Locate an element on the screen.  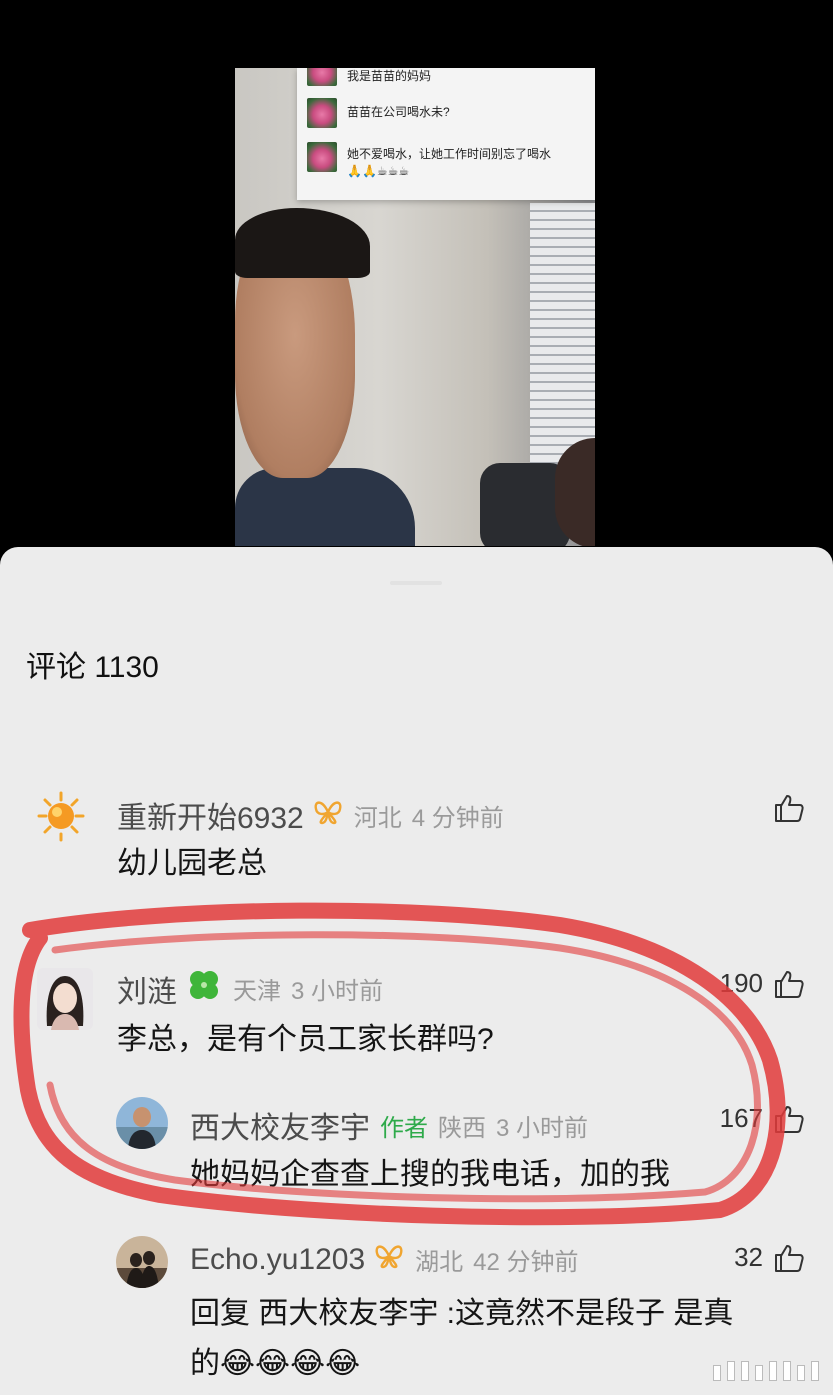
reply-time: 3 小时前 is located at coordinates (542, 1128).